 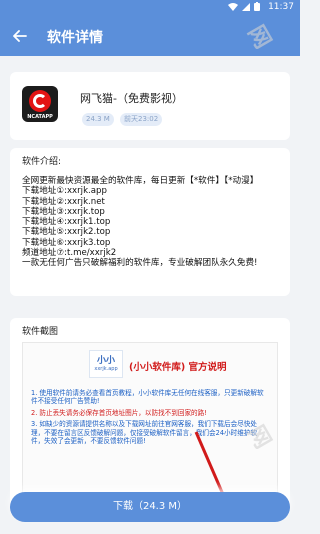 What do you see at coordinates (150, 8) in the screenshot?
I see `status-bar: 11:37` at bounding box center [150, 8].